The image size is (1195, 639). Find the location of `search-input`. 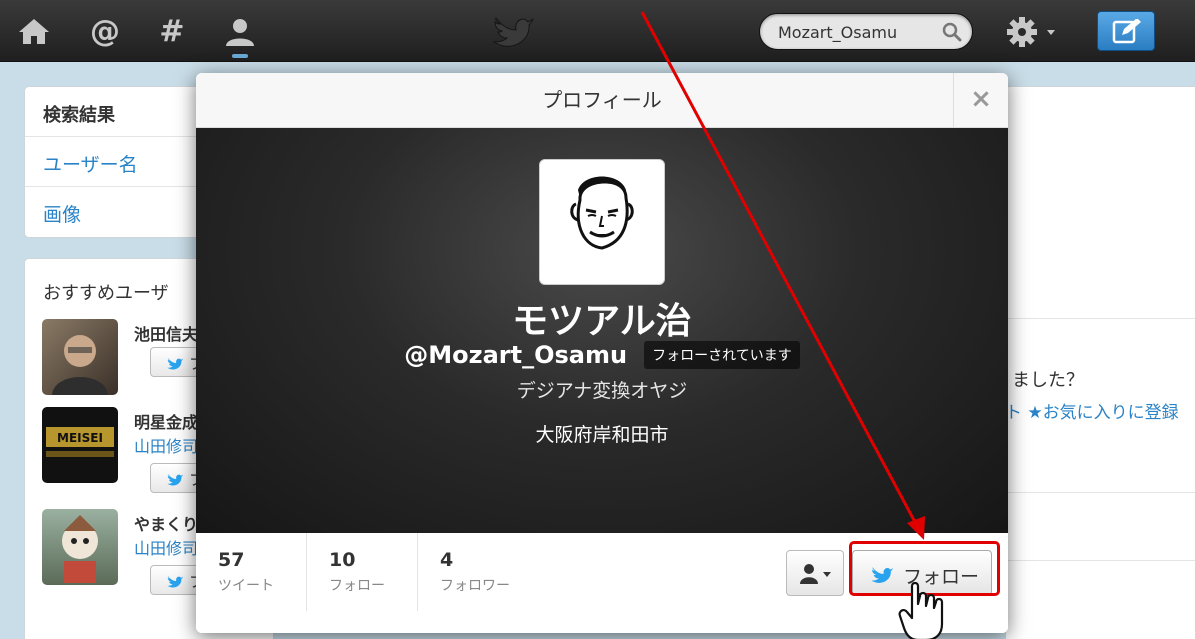

search-input is located at coordinates (858, 32).